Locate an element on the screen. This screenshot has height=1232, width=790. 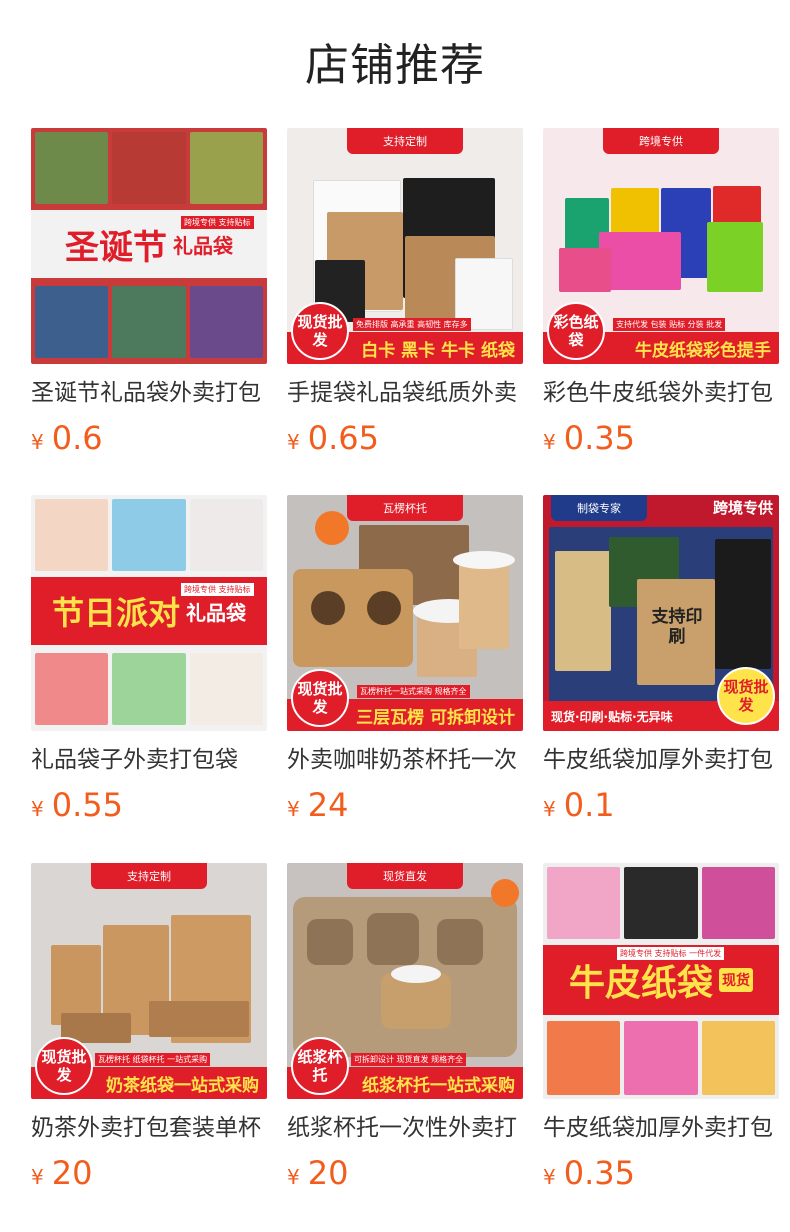
image-tag: 跨境专供 支持贴标 一件代发 is located at coordinates (671, 953).